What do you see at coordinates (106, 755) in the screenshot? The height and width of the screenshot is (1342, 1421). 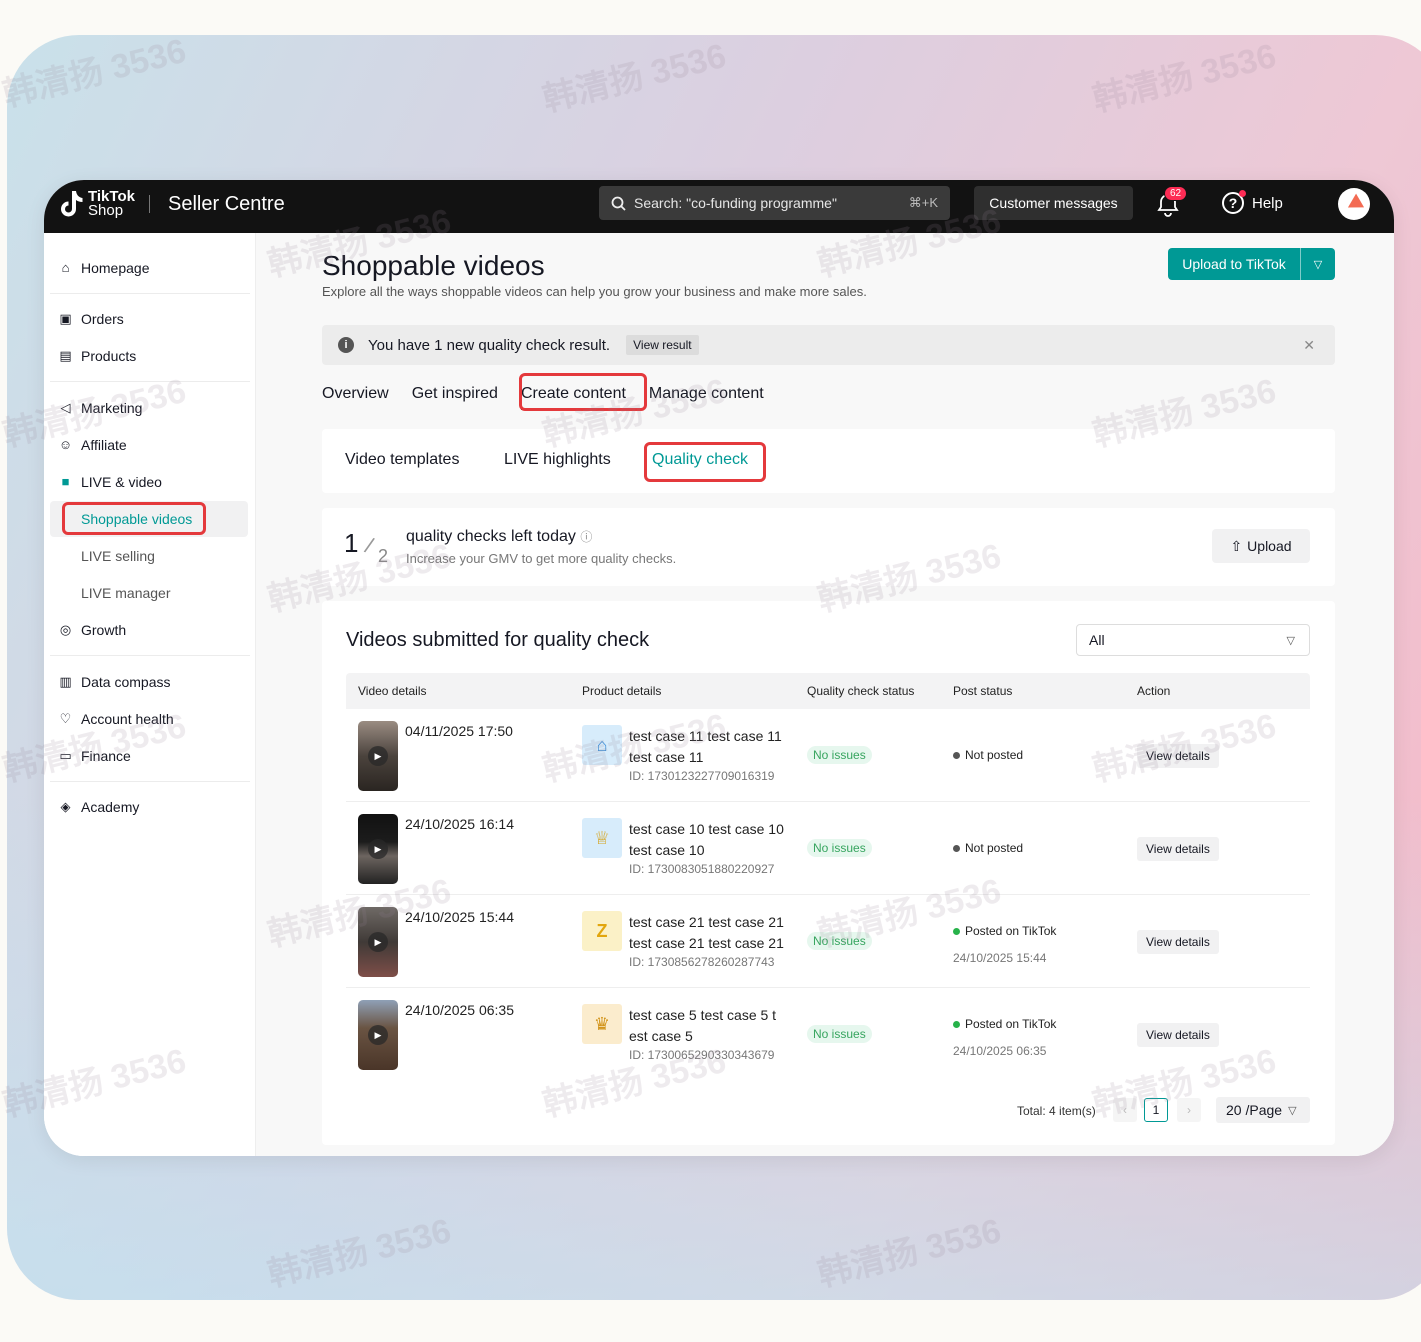 I see `sidebar-item-label: Finance` at bounding box center [106, 755].